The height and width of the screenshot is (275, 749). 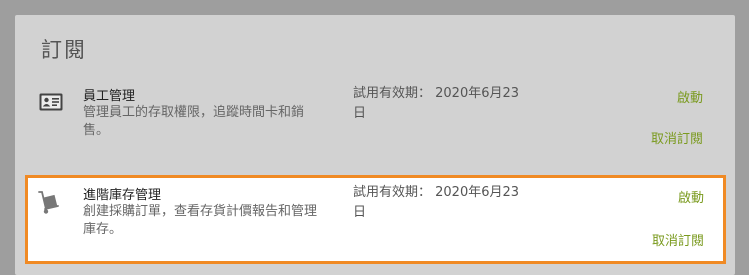 I want to click on subscription-description: 創建採購訂單，查看存貨計價報告和管理庫存。, so click(x=200, y=220).